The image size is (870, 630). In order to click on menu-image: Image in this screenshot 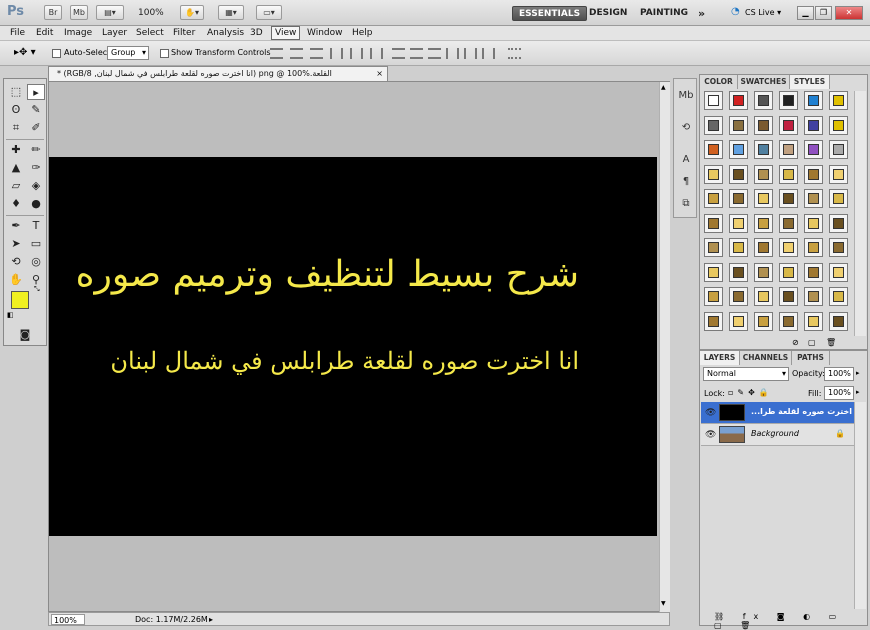, I will do `click(78, 33)`.